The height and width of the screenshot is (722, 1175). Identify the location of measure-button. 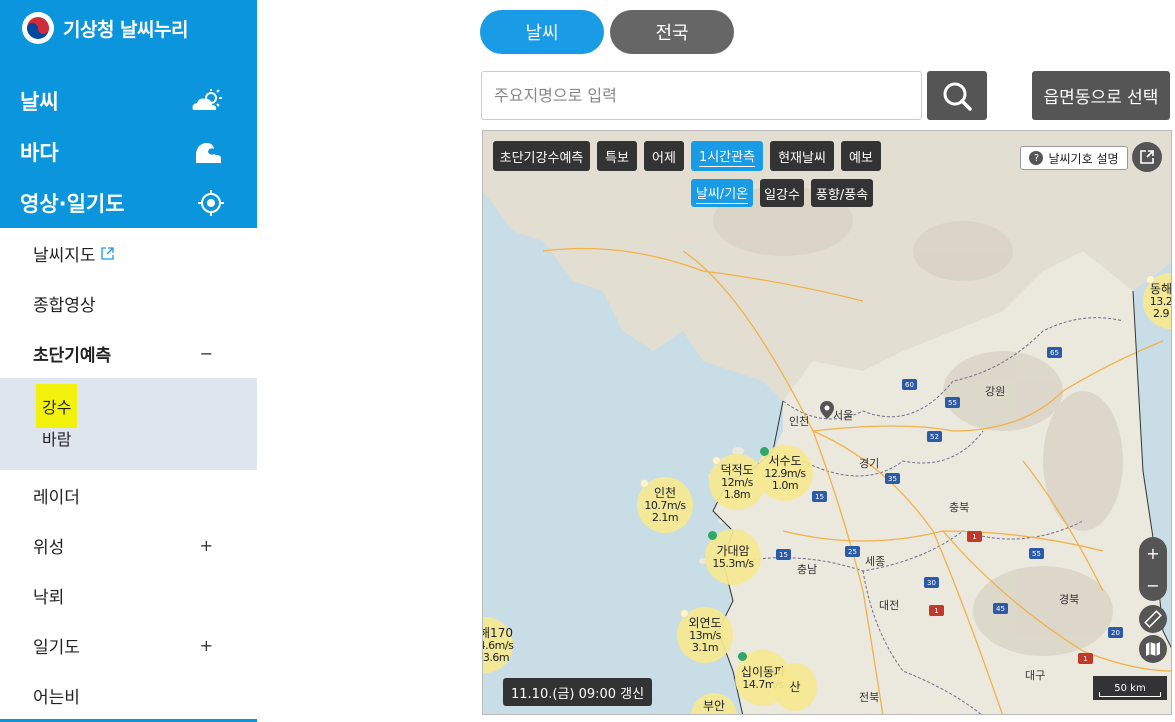
(1153, 619).